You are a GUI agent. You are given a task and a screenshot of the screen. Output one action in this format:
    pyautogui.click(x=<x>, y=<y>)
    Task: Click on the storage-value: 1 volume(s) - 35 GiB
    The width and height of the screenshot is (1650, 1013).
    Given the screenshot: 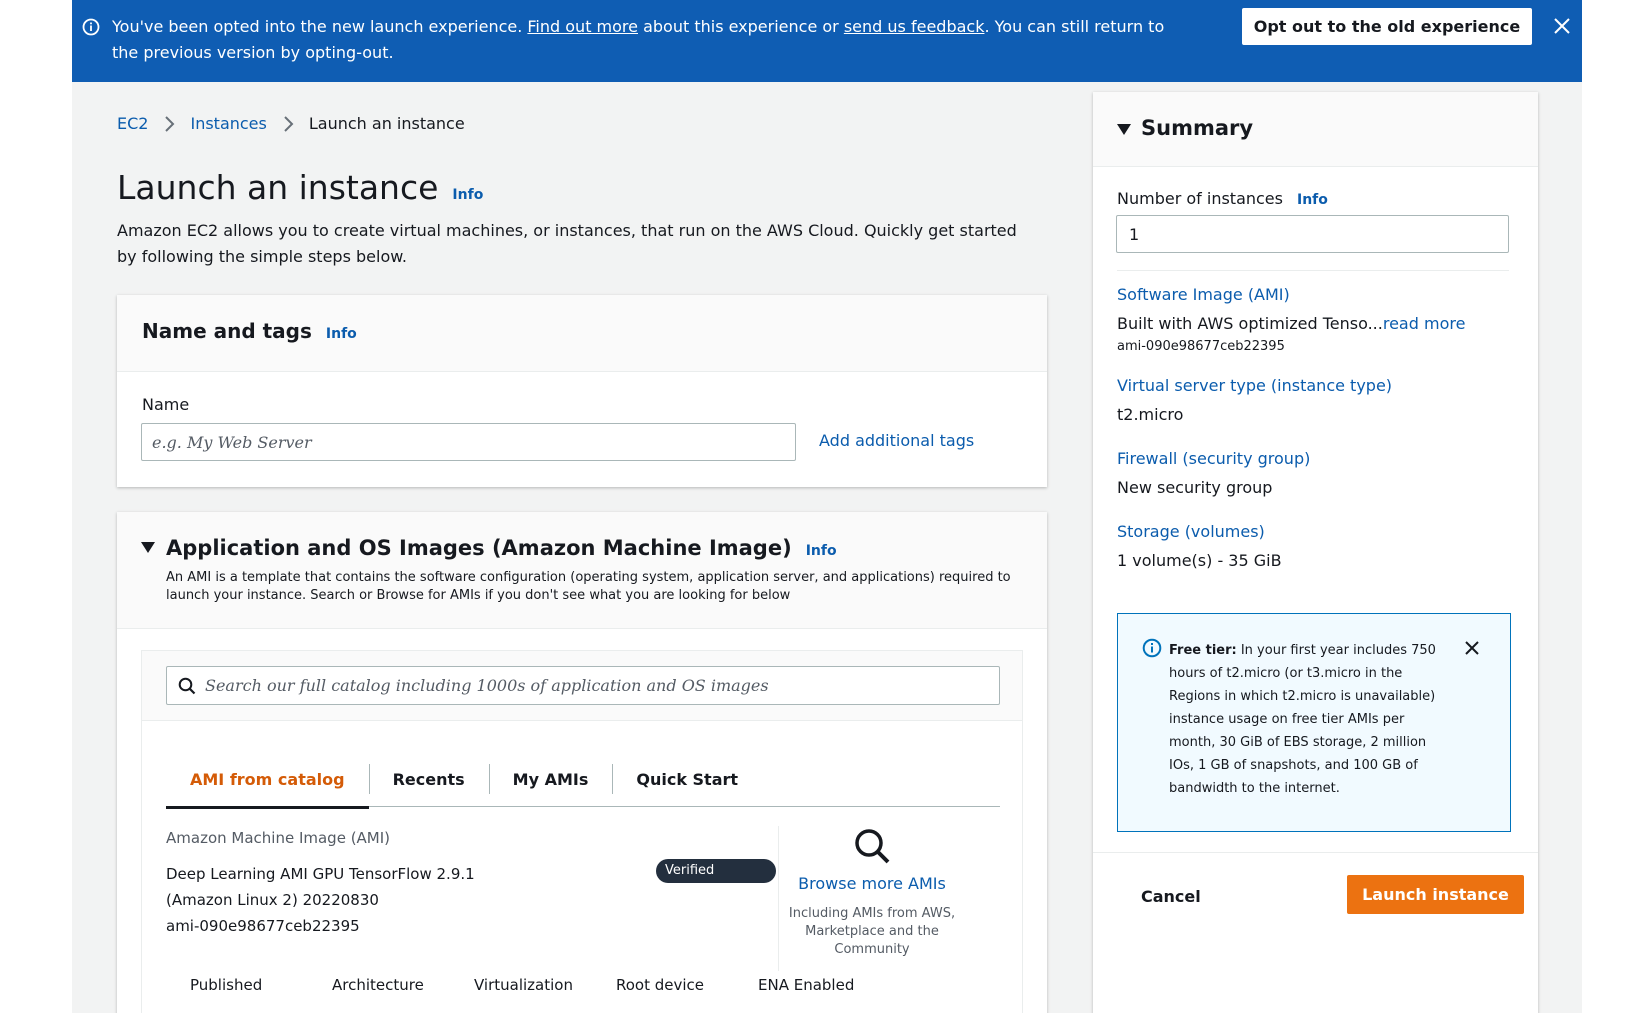 What is the action you would take?
    pyautogui.click(x=1199, y=560)
    